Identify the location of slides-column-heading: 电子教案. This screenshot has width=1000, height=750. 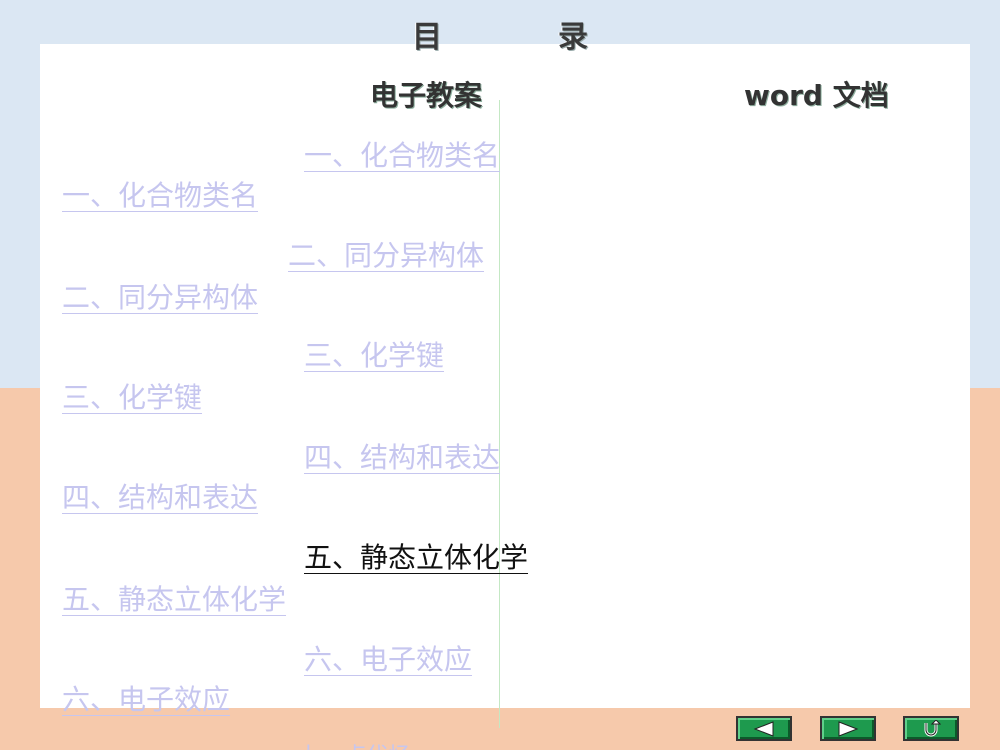
(426, 95).